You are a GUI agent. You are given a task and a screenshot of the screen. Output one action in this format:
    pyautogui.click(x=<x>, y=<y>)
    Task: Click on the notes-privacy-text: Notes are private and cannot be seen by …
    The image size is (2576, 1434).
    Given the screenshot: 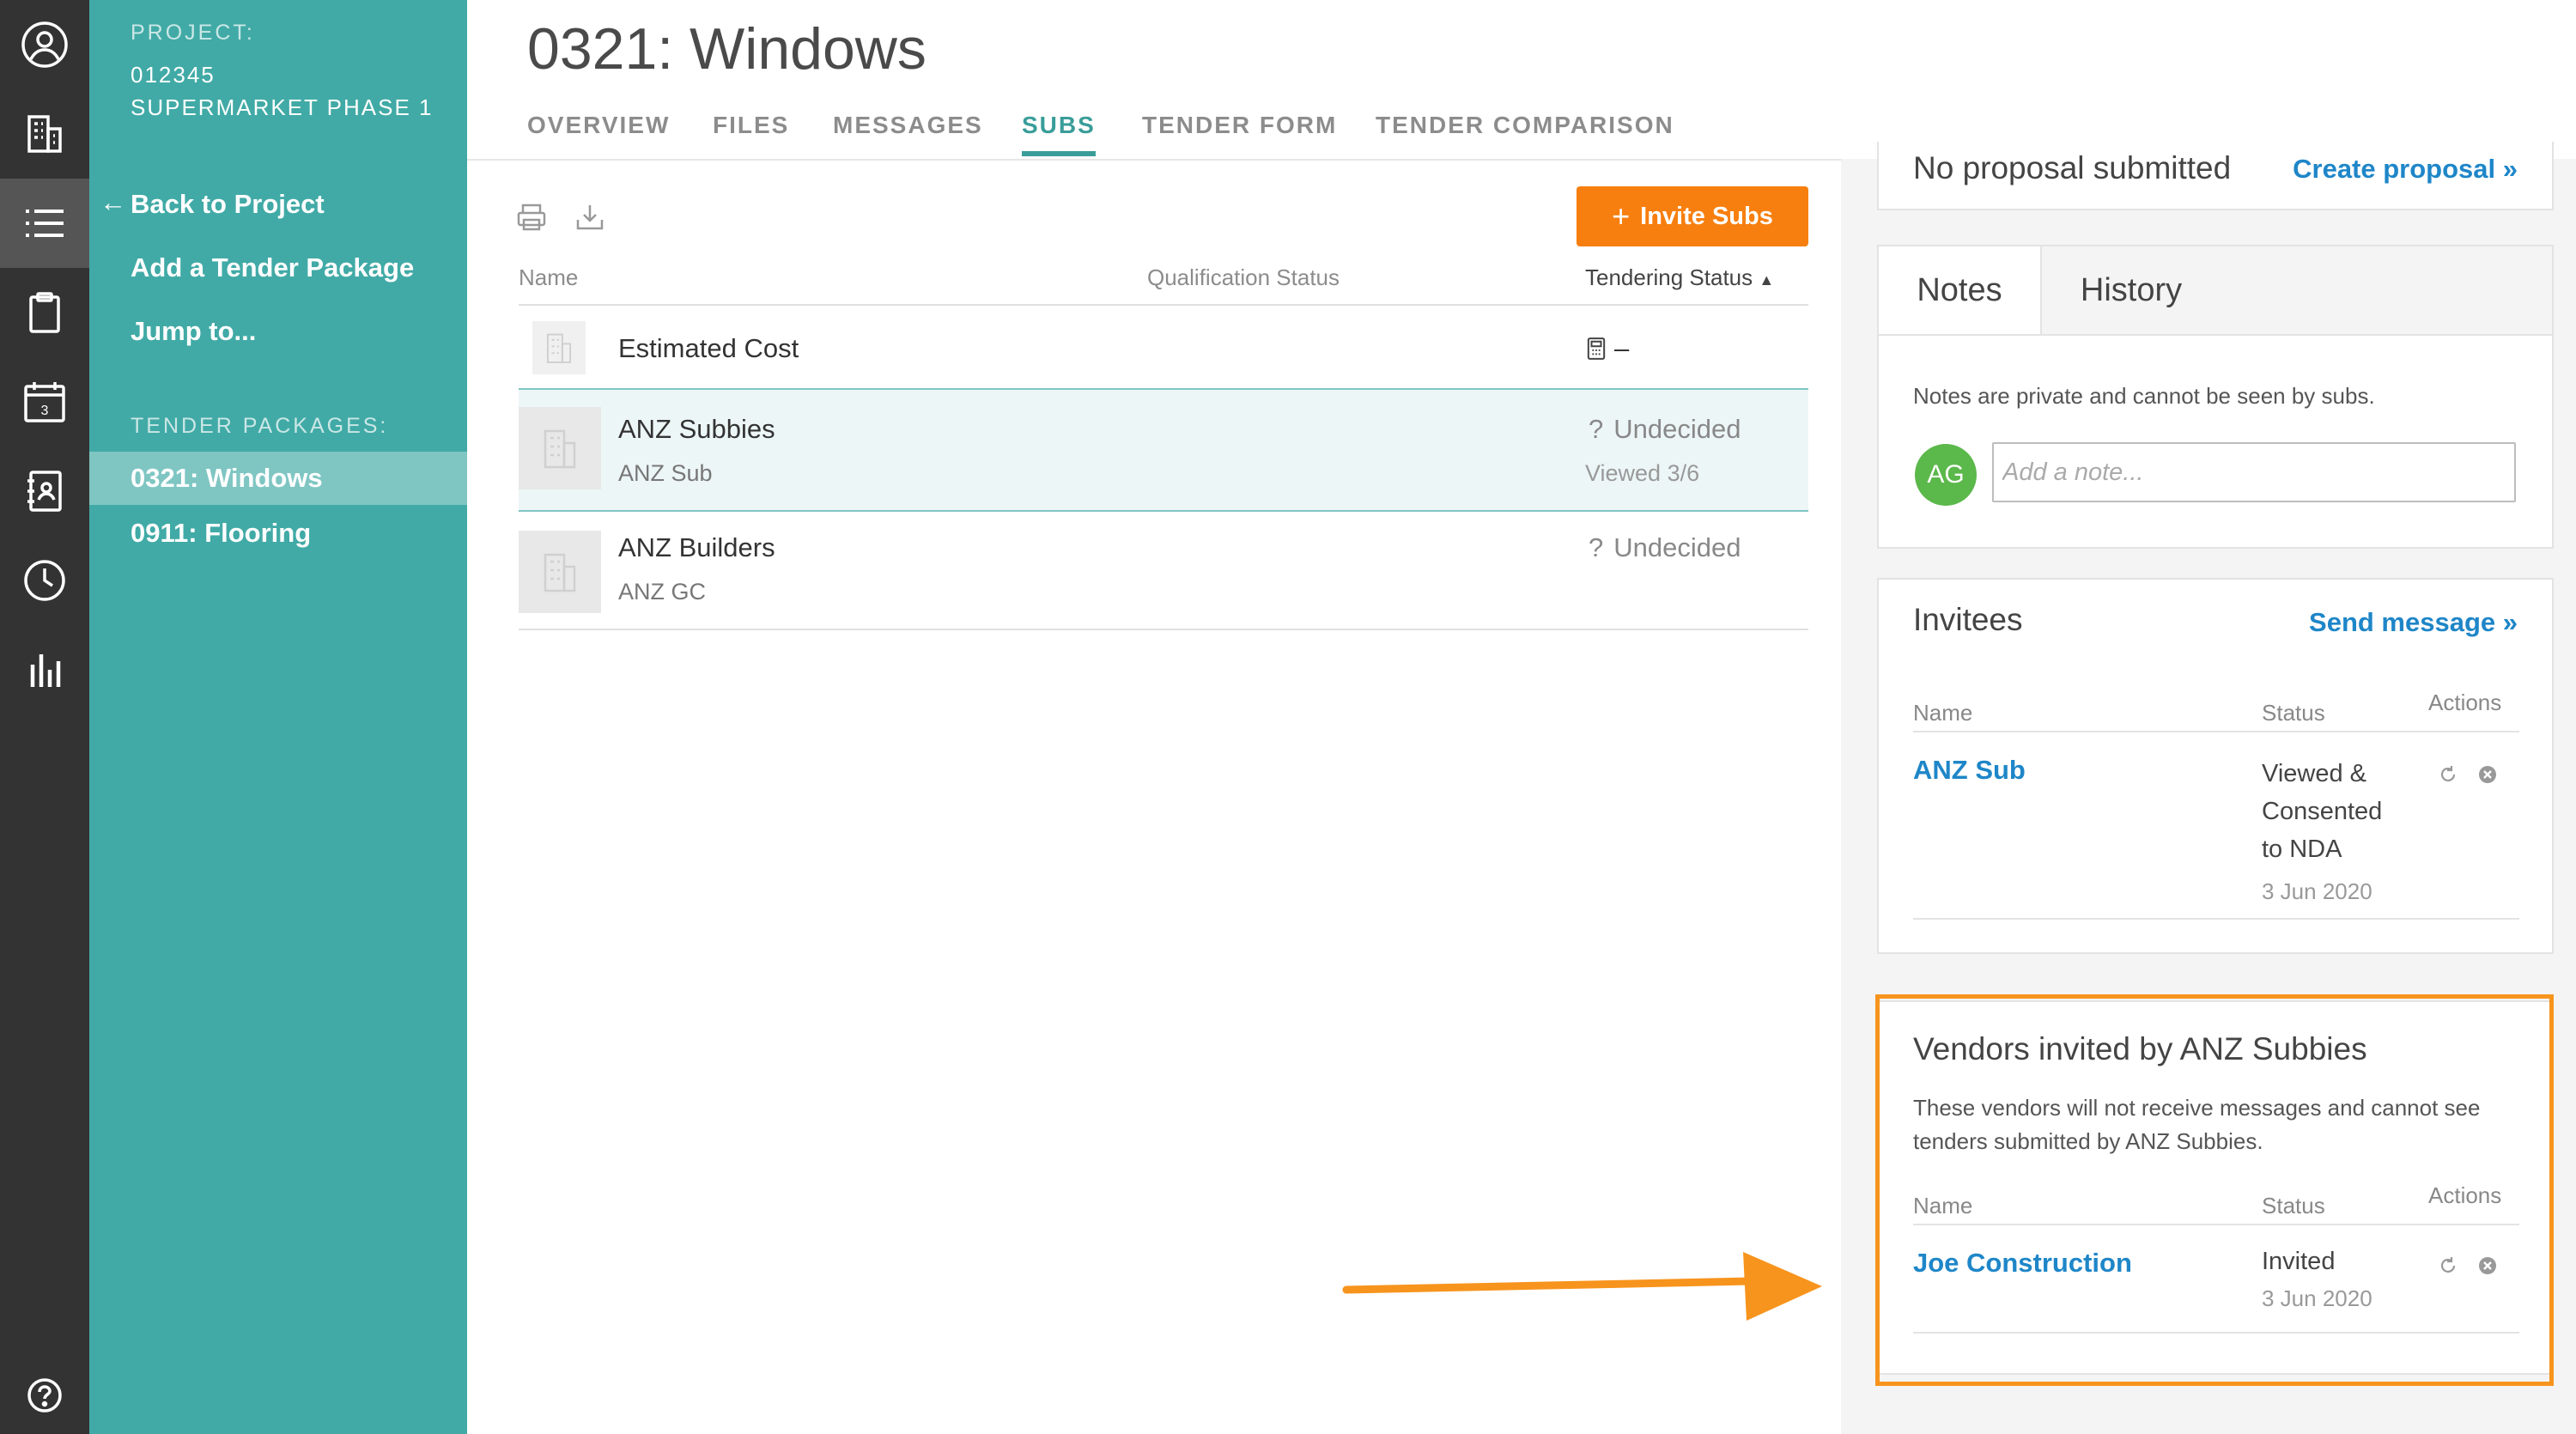 What is the action you would take?
    pyautogui.click(x=2144, y=396)
    